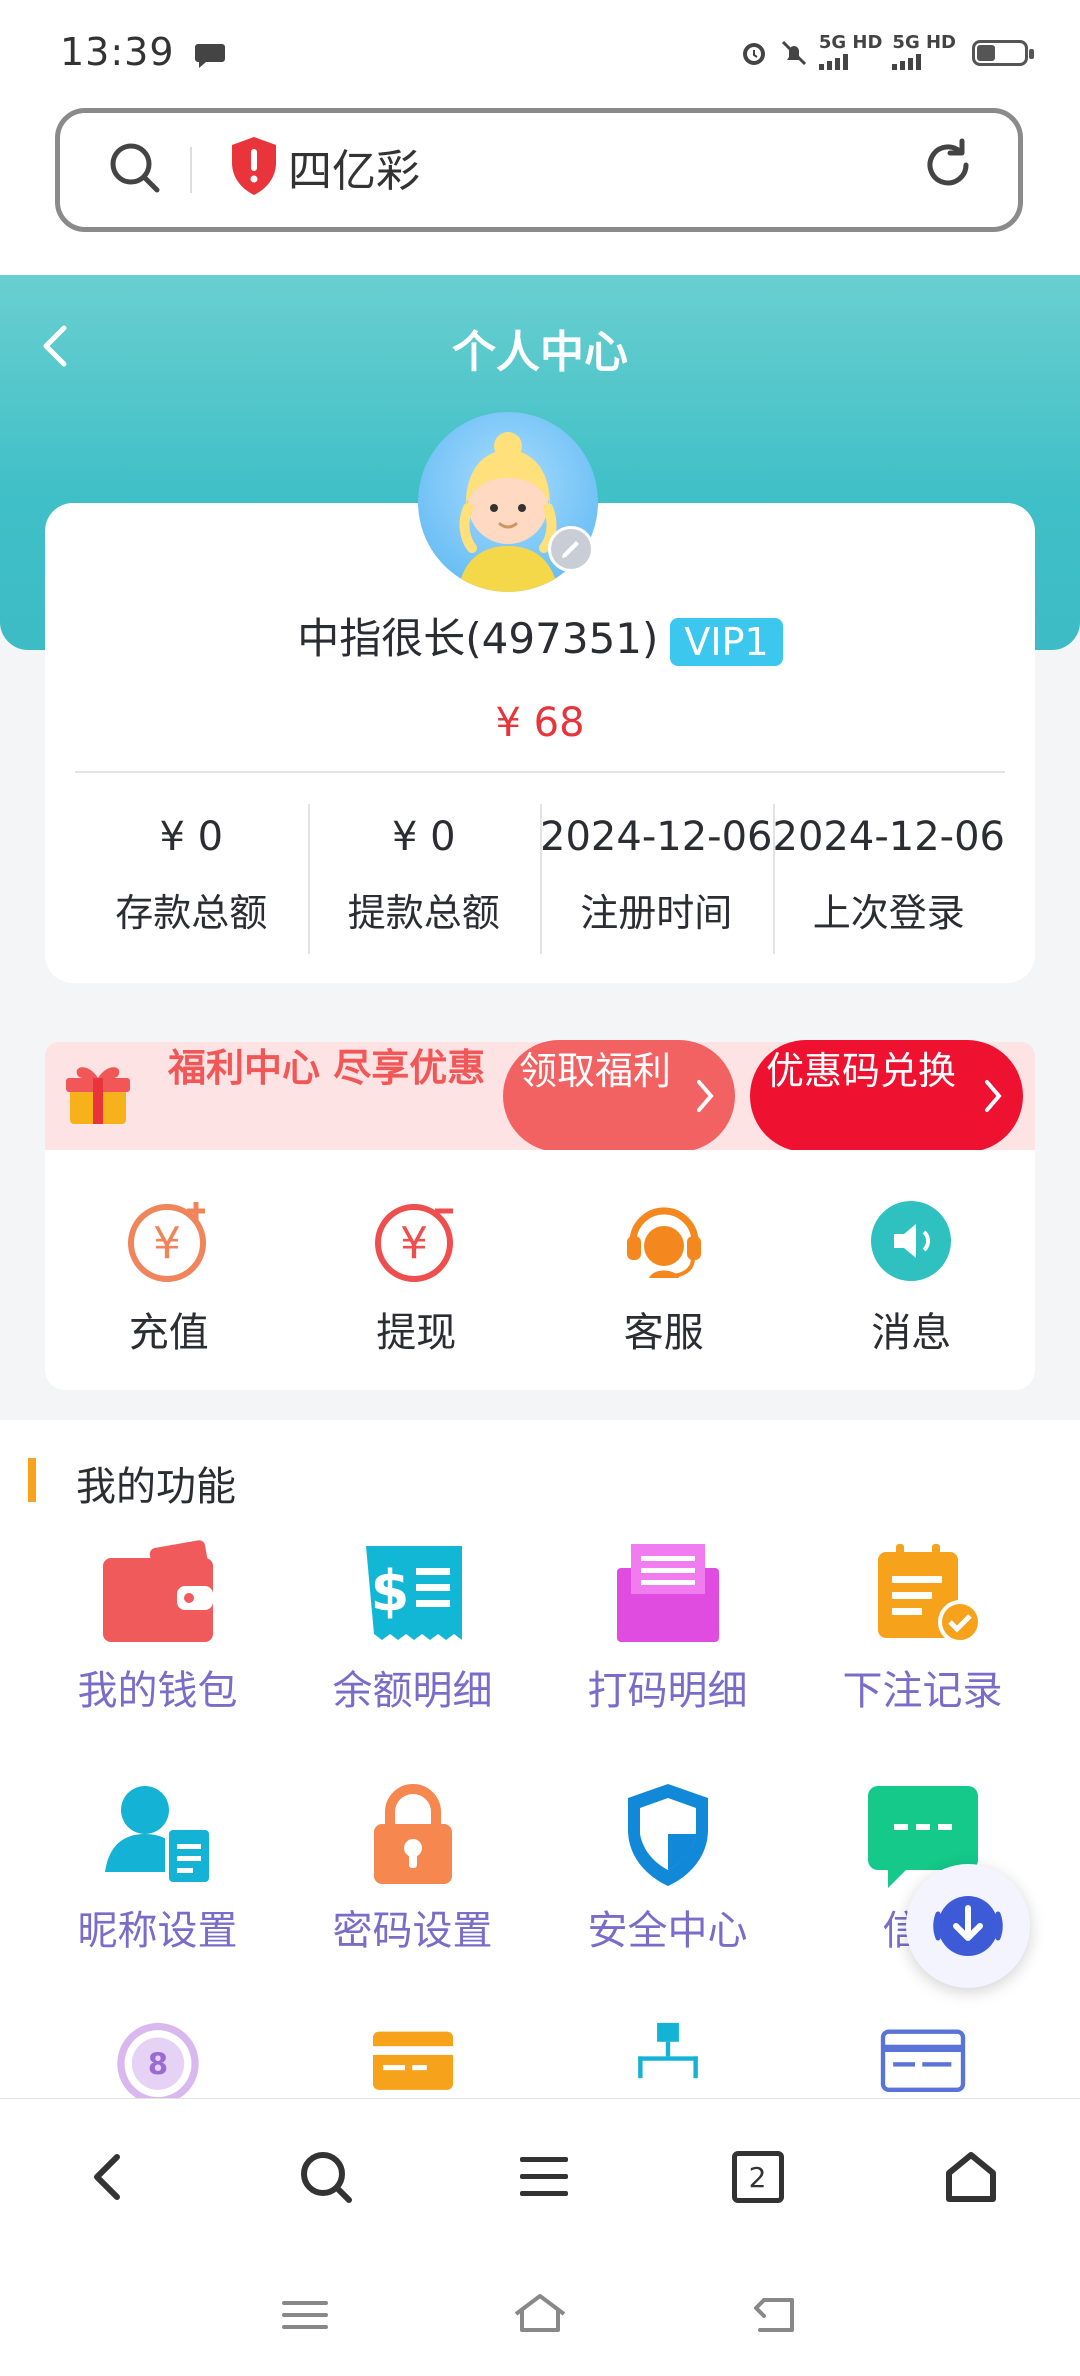 This screenshot has height=2376, width=1080. I want to click on browser-search-icon, so click(326, 2177).